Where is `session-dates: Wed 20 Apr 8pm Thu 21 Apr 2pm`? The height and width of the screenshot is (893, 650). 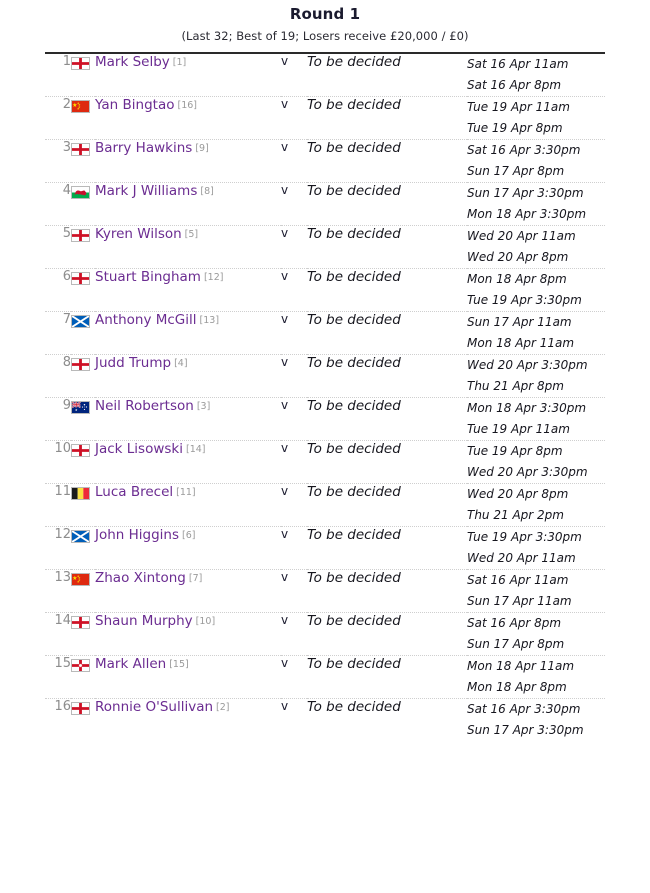 session-dates: Wed 20 Apr 8pm Thu 21 Apr 2pm is located at coordinates (536, 505).